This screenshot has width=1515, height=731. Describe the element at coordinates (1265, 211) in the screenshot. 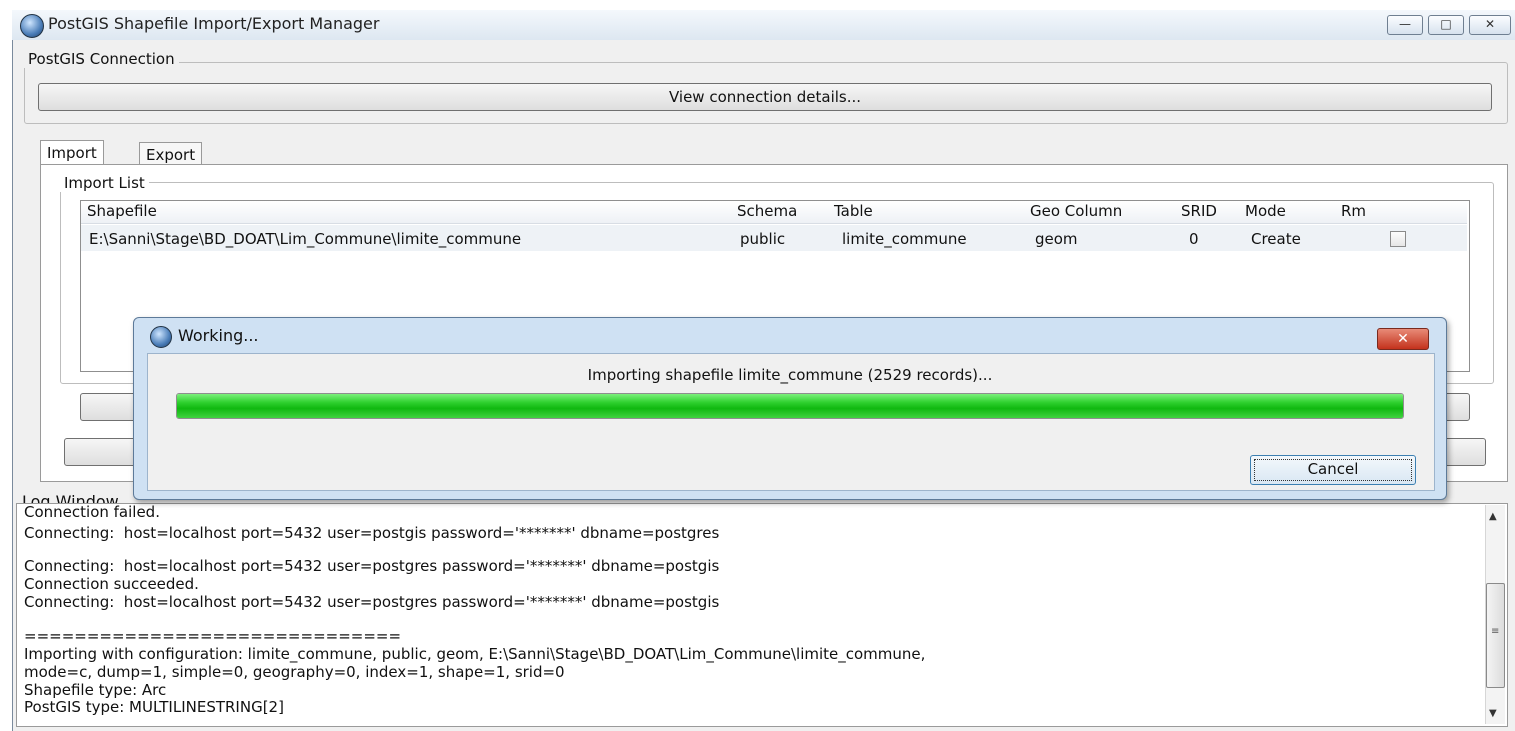

I see `col-header-mode: Mode` at that location.